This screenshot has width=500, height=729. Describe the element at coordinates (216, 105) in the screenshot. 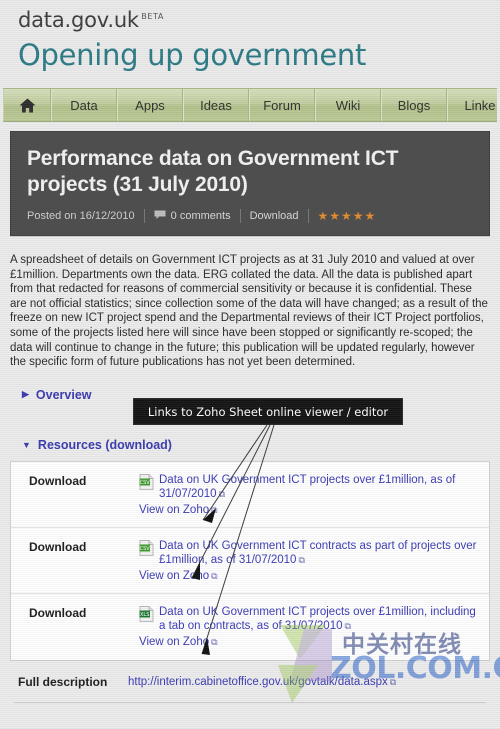

I see `nav-item-ideas: Ideas` at that location.